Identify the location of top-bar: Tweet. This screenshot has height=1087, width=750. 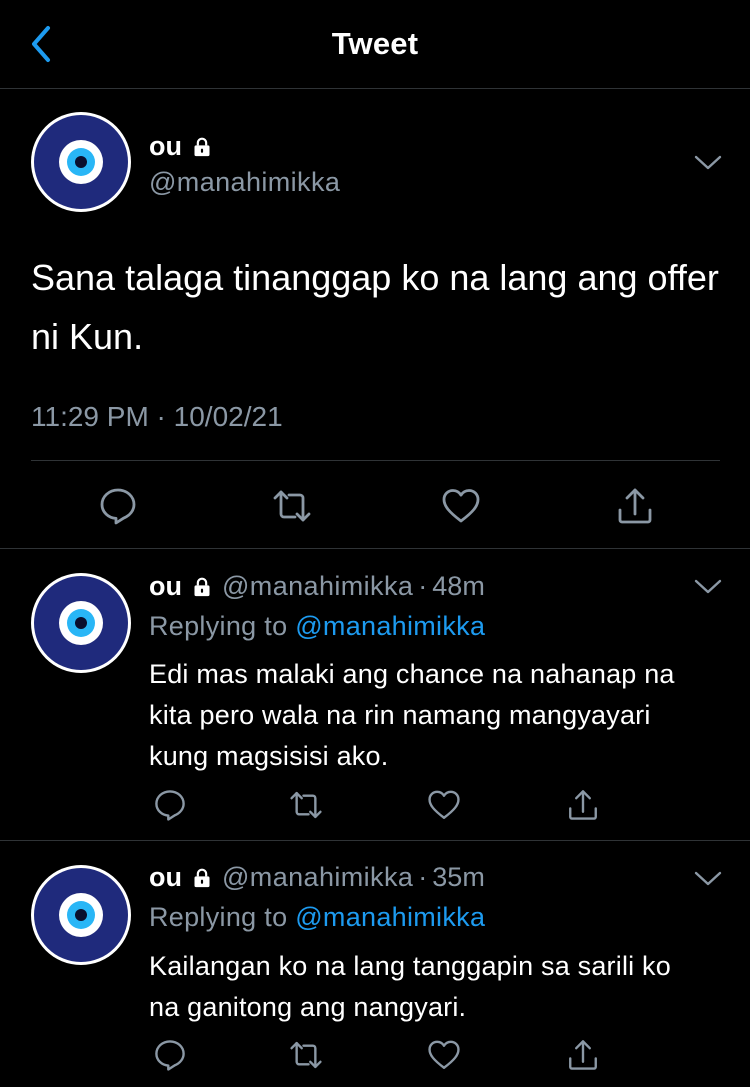
(375, 44).